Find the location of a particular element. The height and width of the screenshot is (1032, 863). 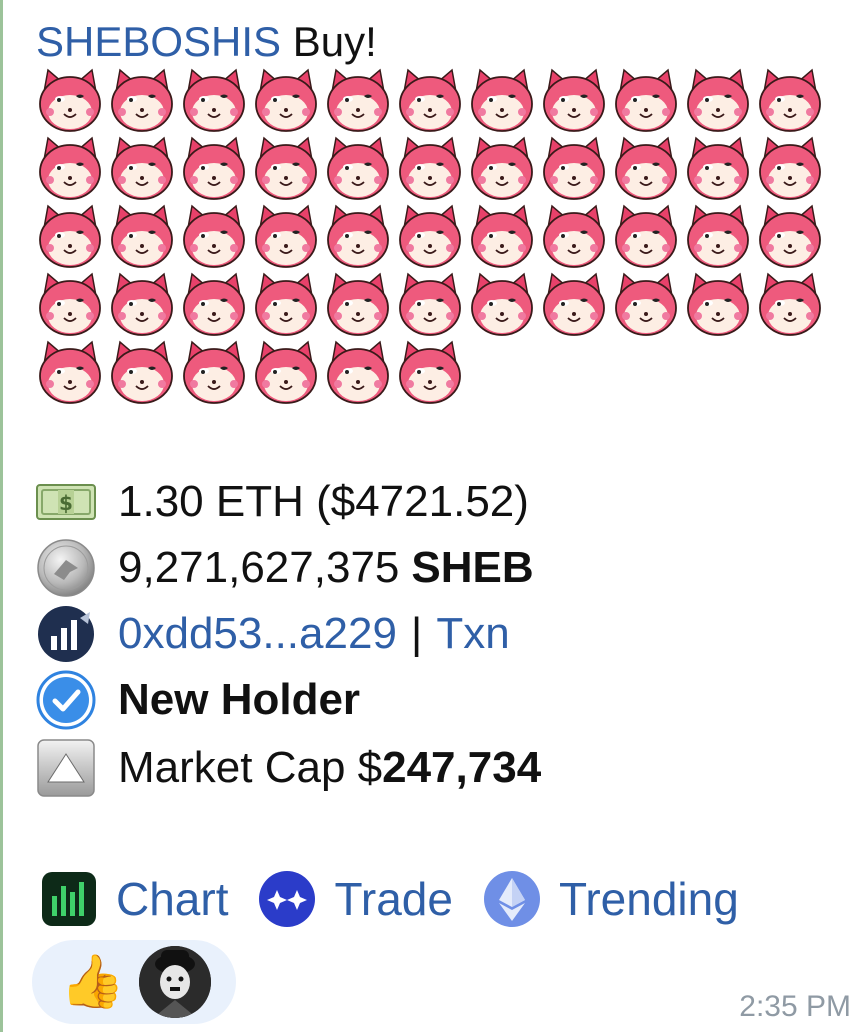

eth-amount-row: $ 1.30 ETH ($4721.52) is located at coordinates (282, 502).